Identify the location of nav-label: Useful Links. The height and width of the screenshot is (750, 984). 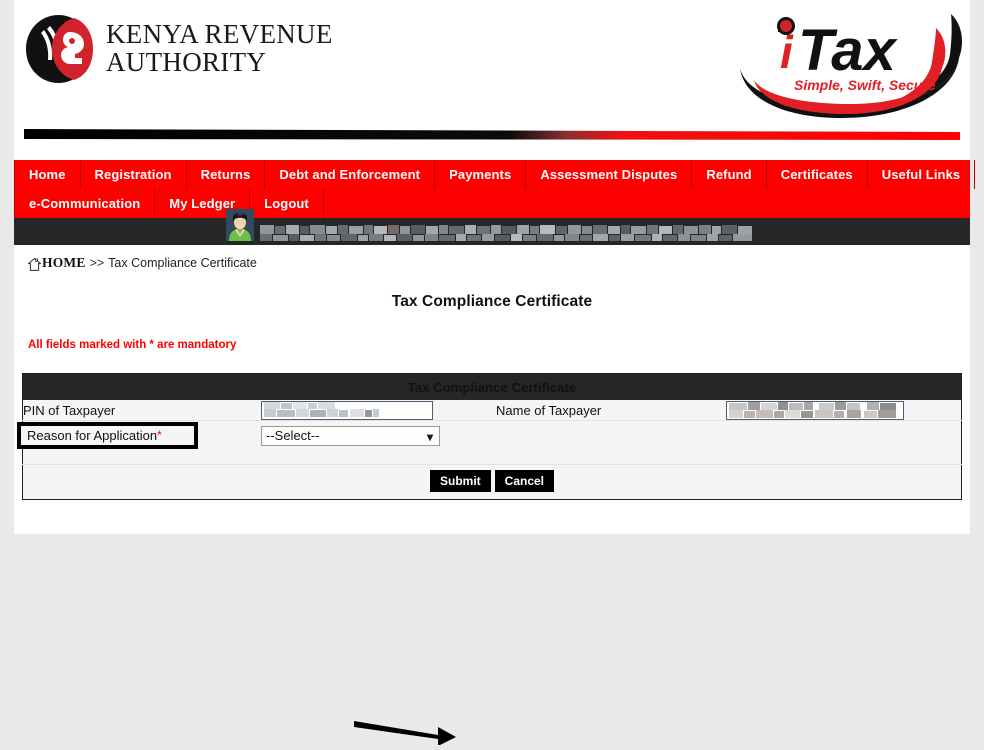
(921, 174).